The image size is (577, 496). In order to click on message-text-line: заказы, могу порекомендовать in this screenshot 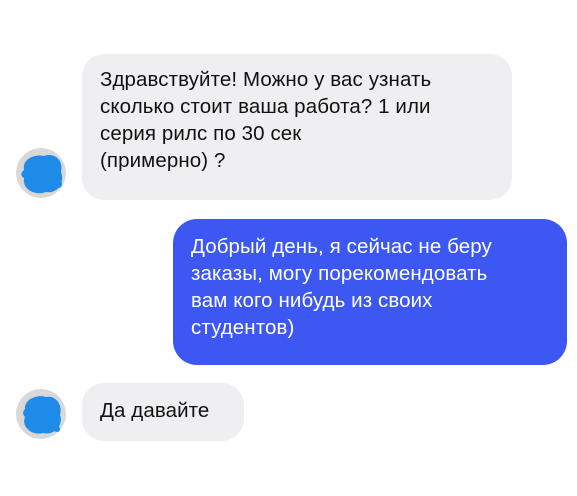, I will do `click(339, 273)`.